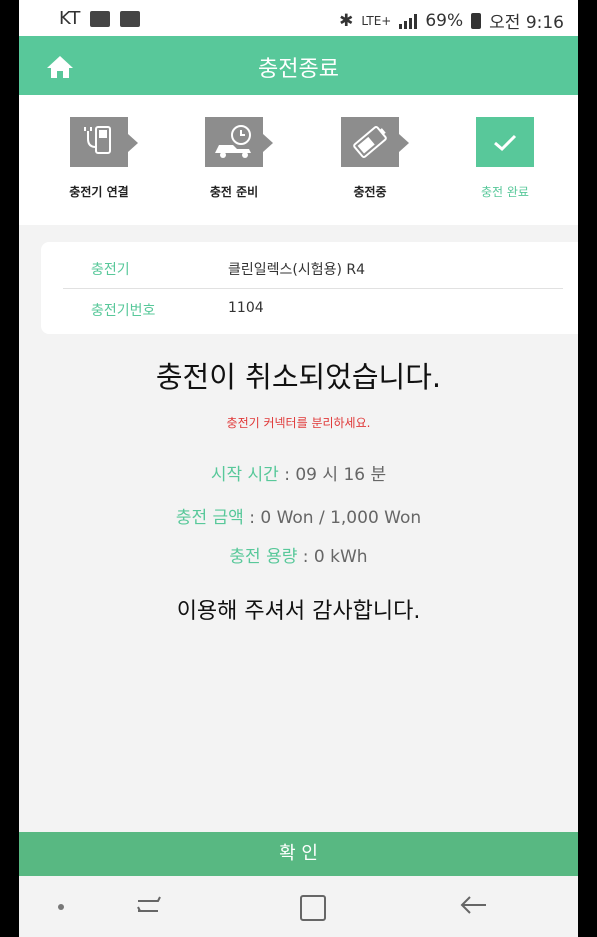  What do you see at coordinates (110, 270) in the screenshot?
I see `charger-label: 충전기` at bounding box center [110, 270].